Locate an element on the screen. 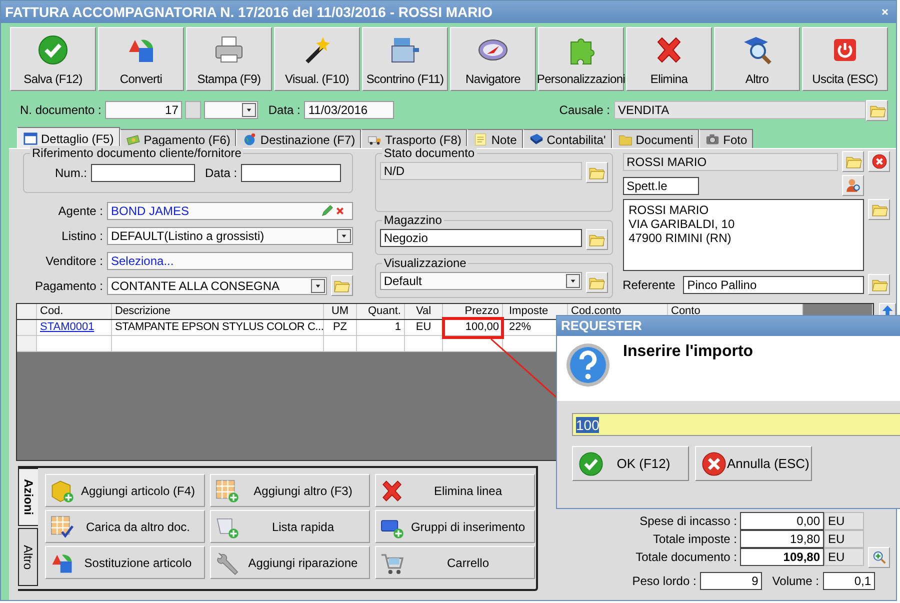 This screenshot has width=900, height=603. warehouse-field: Negozio is located at coordinates (481, 238).